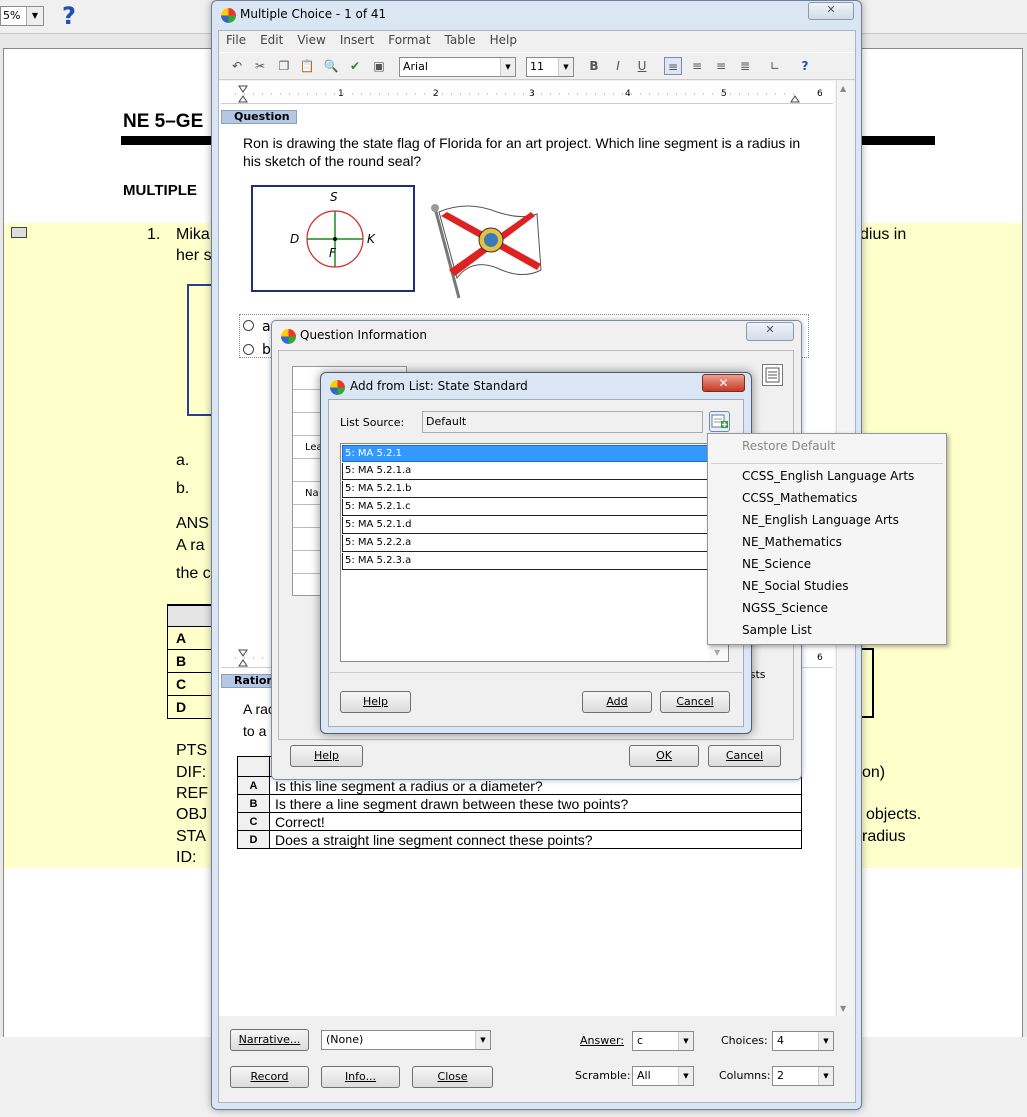  What do you see at coordinates (311, 41) in the screenshot?
I see `menu-view: View` at bounding box center [311, 41].